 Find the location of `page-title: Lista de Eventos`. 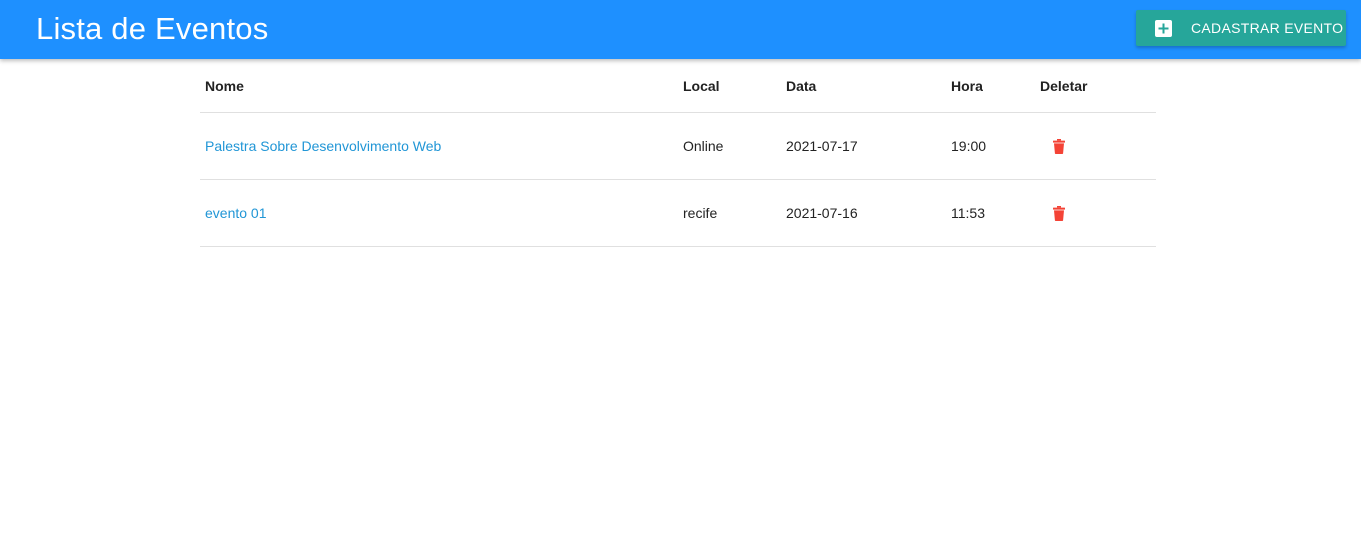

page-title: Lista de Eventos is located at coordinates (152, 28).